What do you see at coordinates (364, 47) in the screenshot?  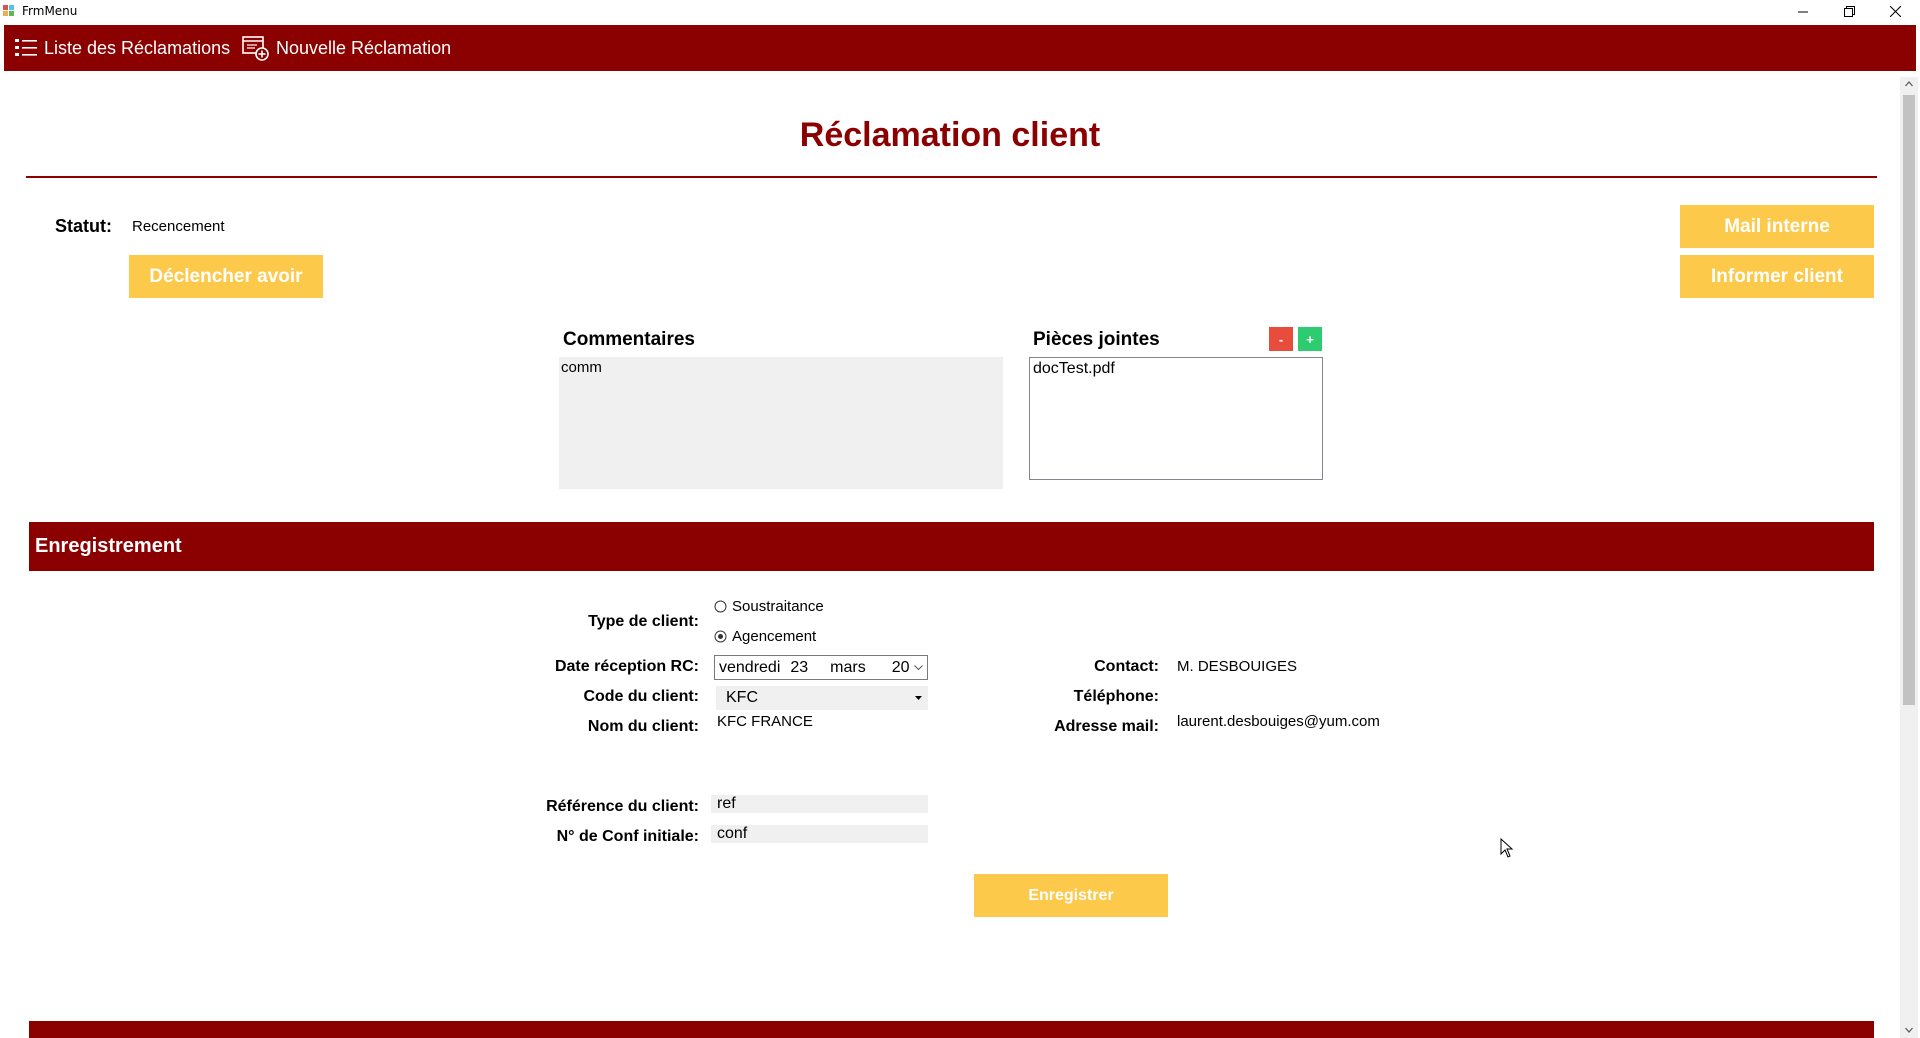 I see `menu-nouvelle-label: Nouvelle Réclamation` at bounding box center [364, 47].